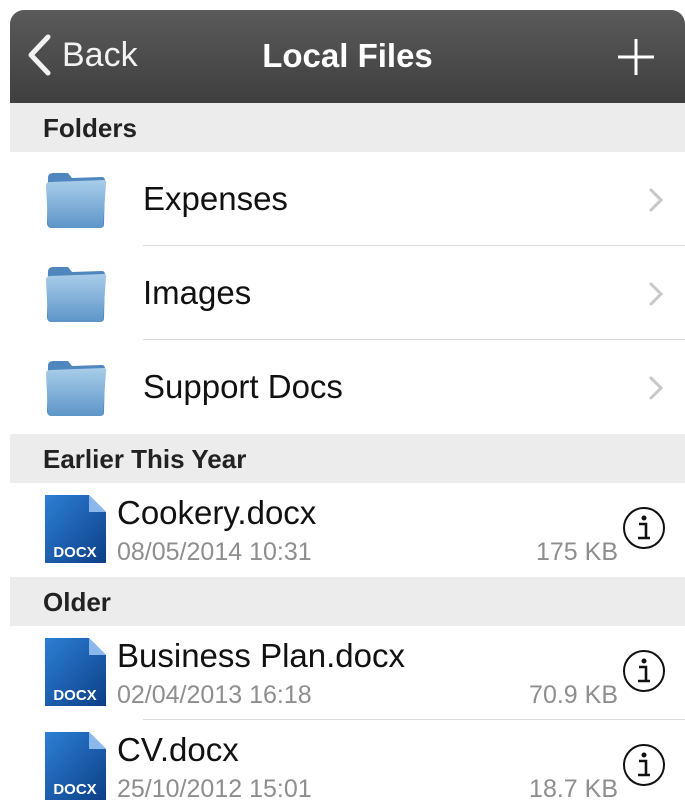  Describe the element at coordinates (243, 386) in the screenshot. I see `folder-name: Support Docs` at that location.